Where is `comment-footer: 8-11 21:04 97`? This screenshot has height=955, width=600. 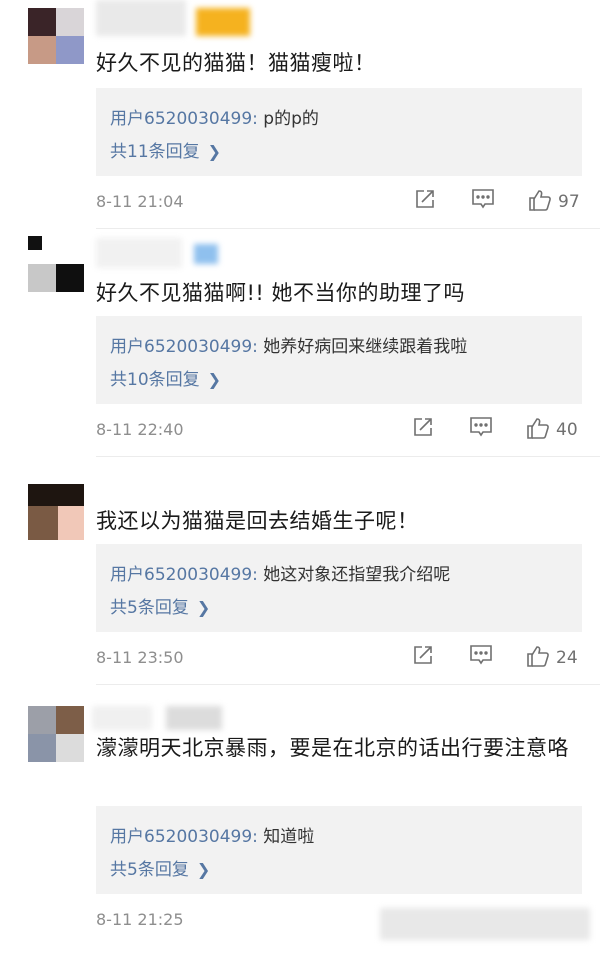
comment-footer: 8-11 21:04 97 is located at coordinates (341, 203).